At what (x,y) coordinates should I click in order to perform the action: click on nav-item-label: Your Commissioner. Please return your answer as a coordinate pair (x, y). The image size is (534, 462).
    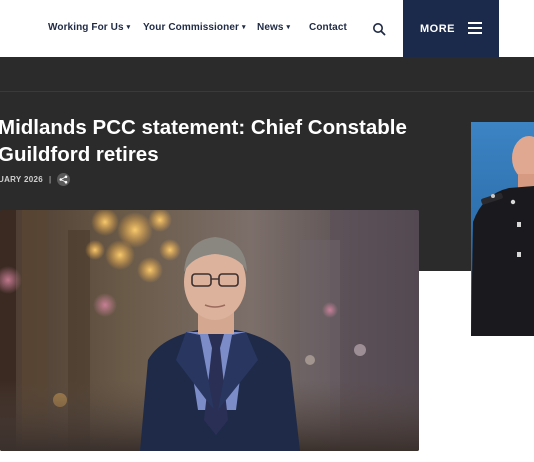
    Looking at the image, I should click on (191, 27).